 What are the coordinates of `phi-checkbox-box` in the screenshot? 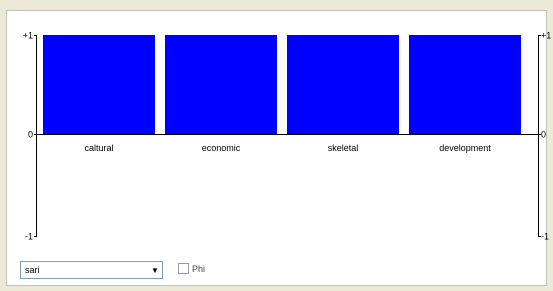 It's located at (183, 268).